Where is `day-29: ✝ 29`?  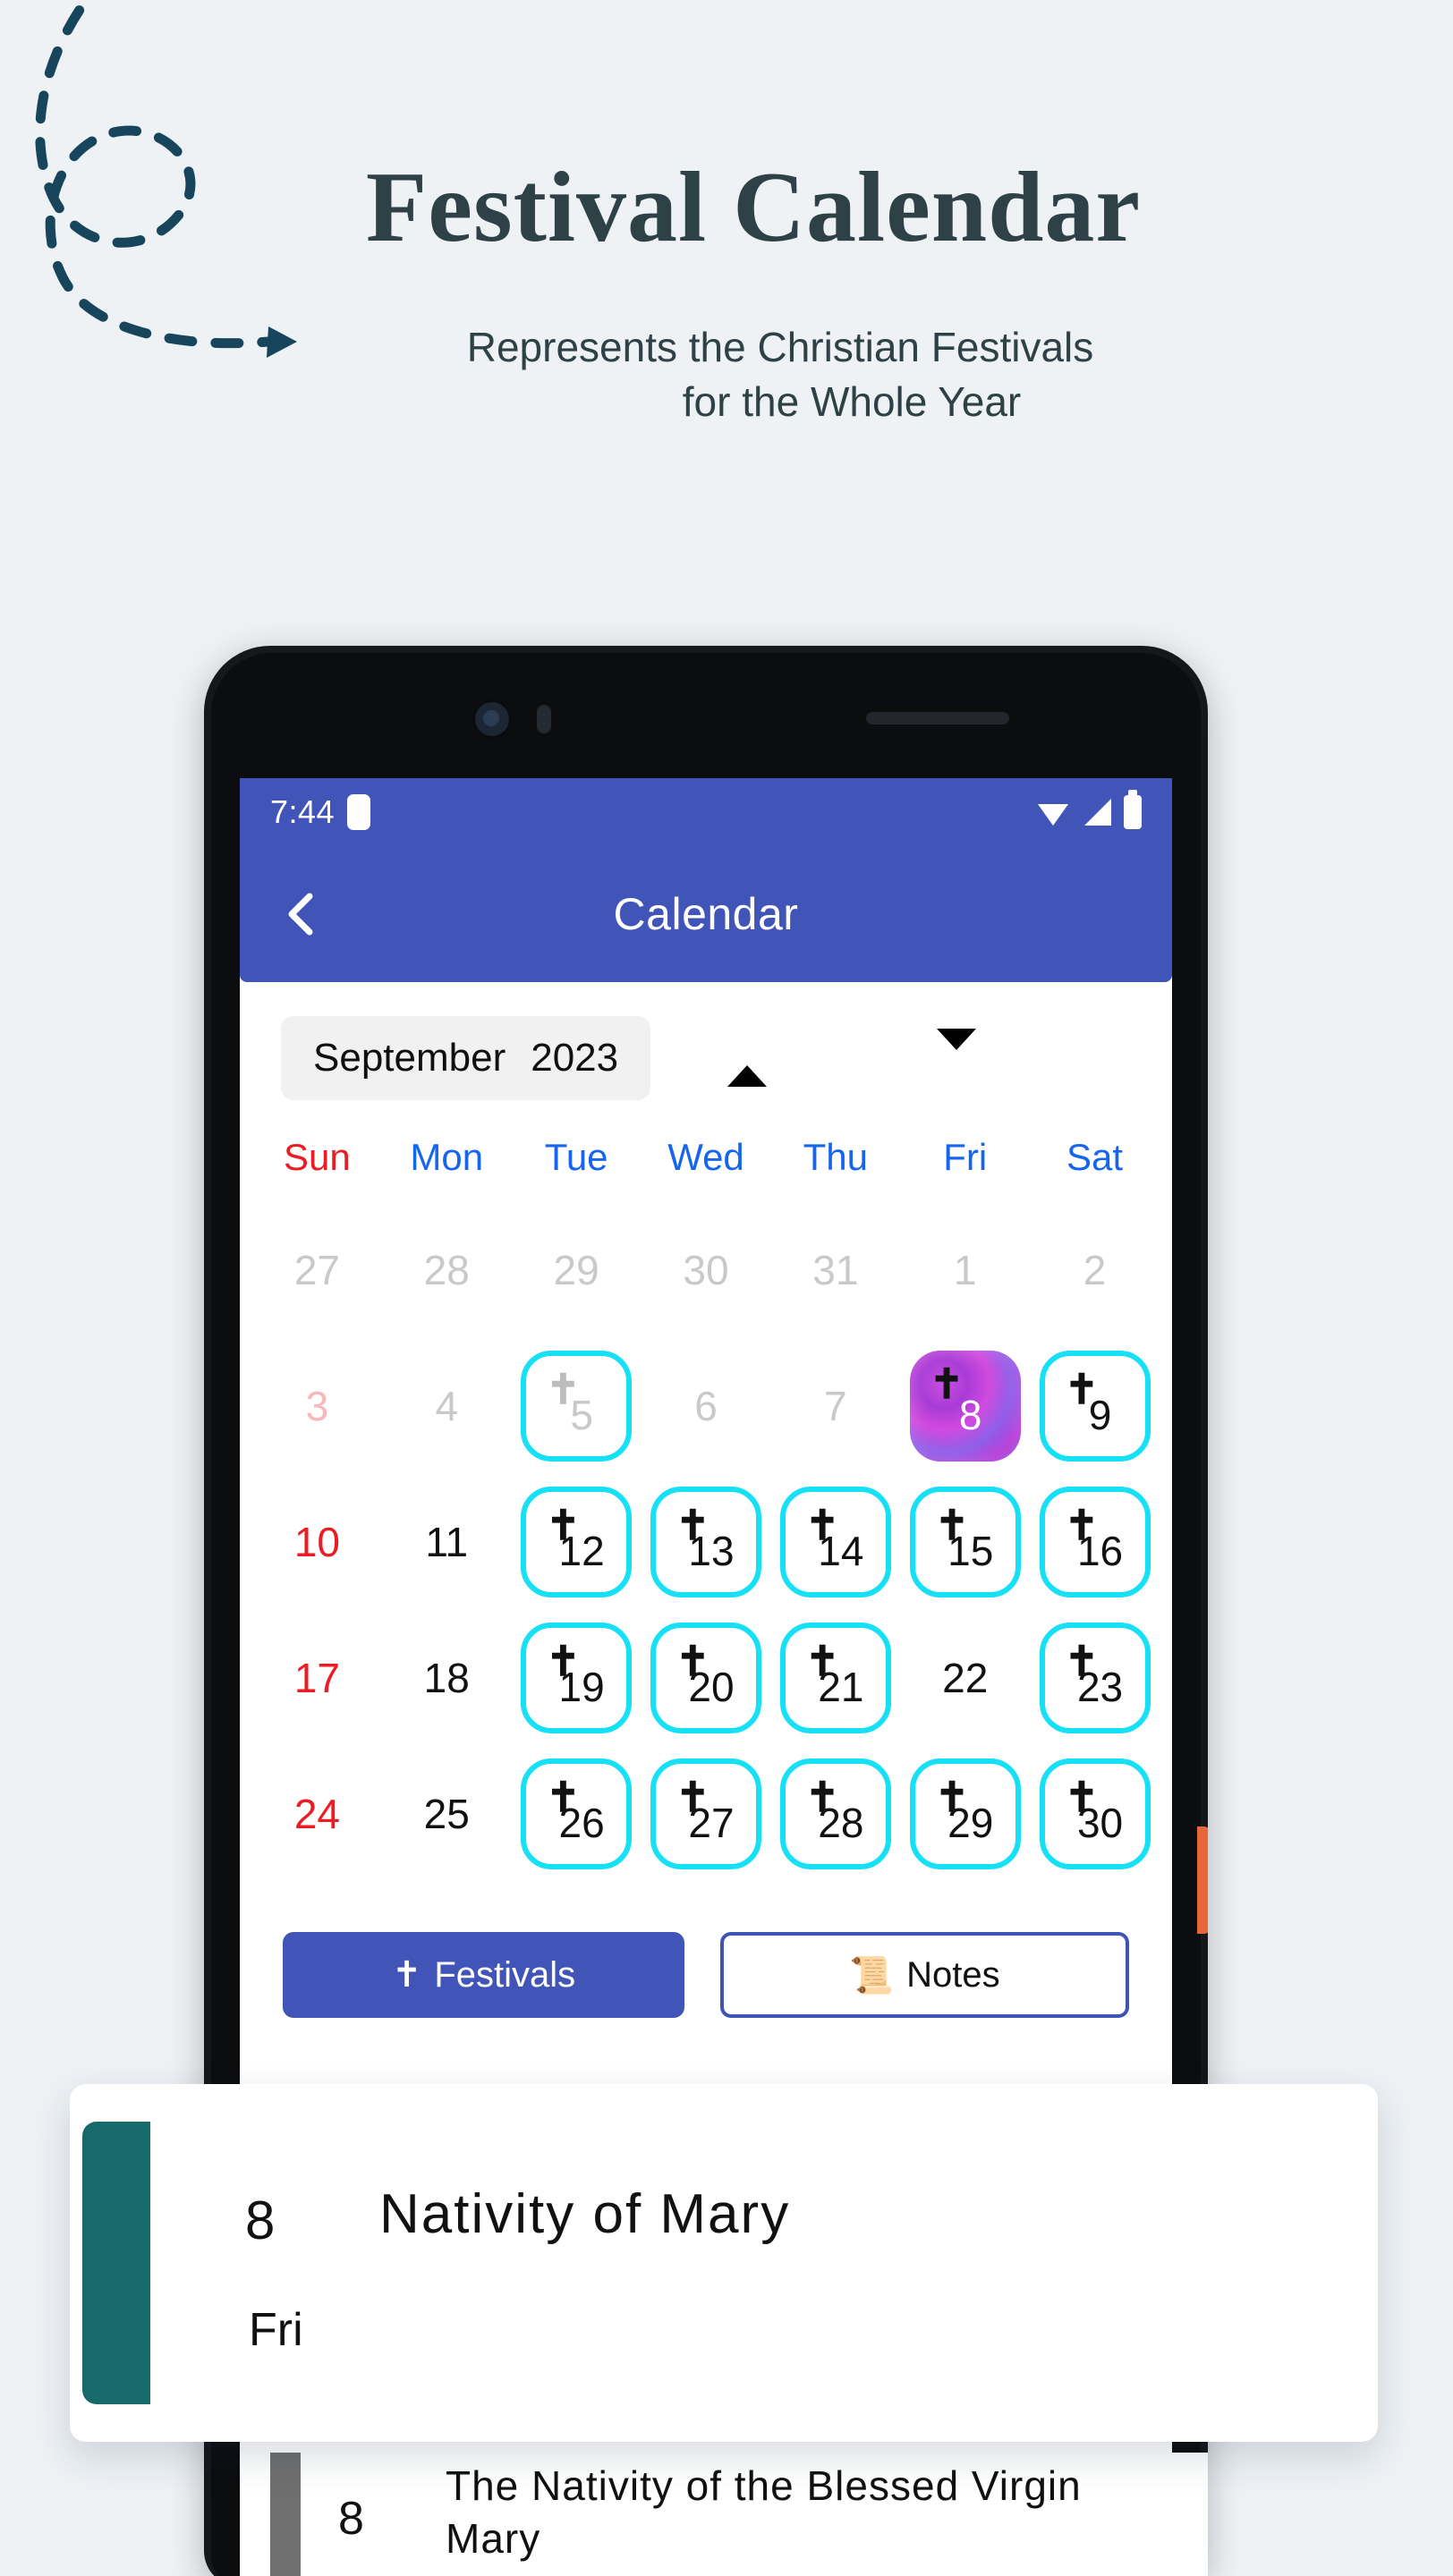
day-29: ✝ 29 is located at coordinates (965, 1813).